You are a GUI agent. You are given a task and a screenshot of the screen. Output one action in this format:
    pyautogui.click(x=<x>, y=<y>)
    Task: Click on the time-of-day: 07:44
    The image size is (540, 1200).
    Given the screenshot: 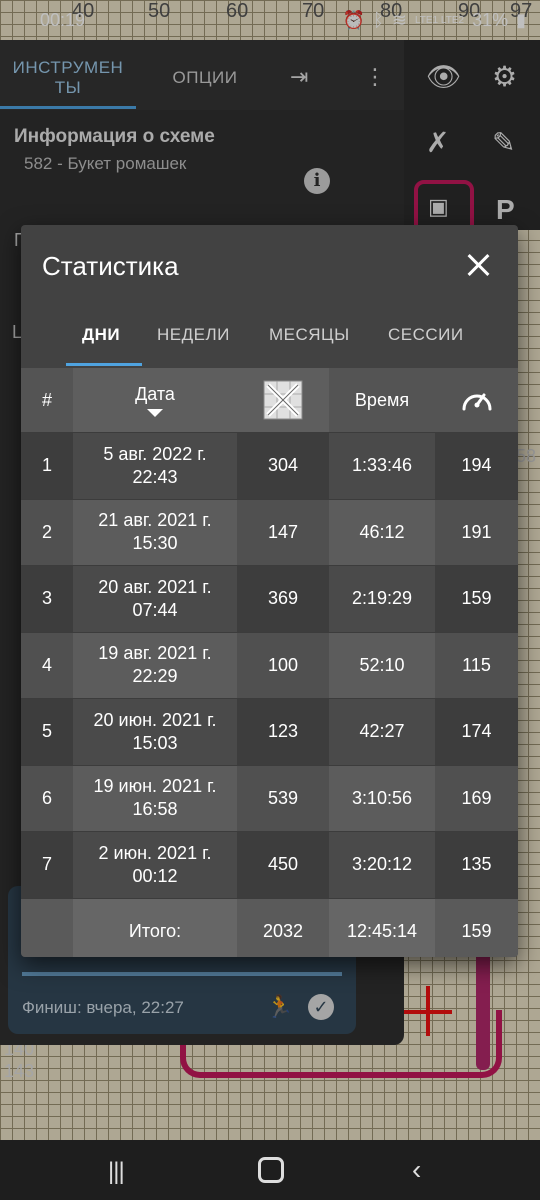 What is the action you would take?
    pyautogui.click(x=155, y=609)
    